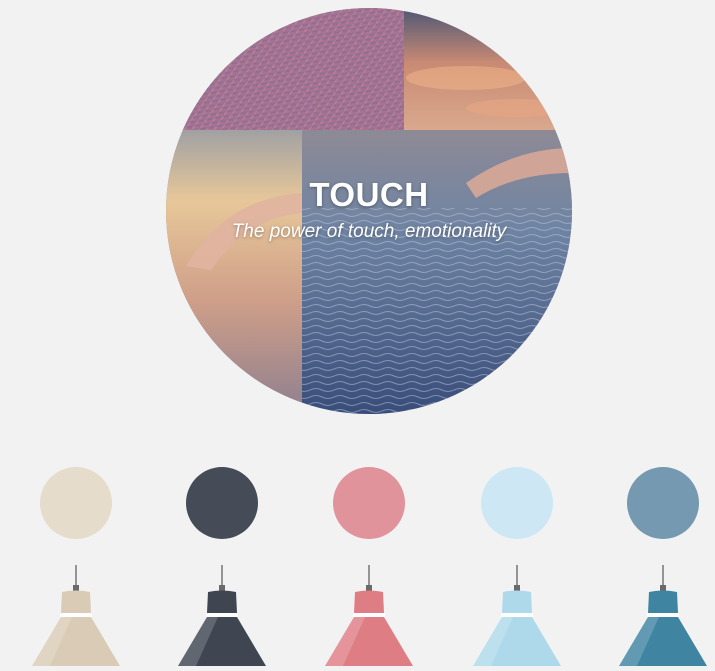 The width and height of the screenshot is (715, 671). Describe the element at coordinates (222, 503) in the screenshot. I see `color-swatch-charcoal` at that location.